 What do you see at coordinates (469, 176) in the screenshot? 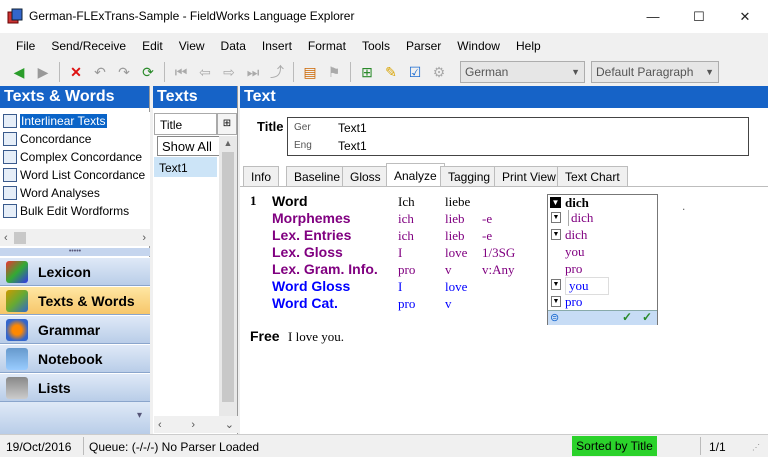
I see `tab-tagging: Tagging` at bounding box center [469, 176].